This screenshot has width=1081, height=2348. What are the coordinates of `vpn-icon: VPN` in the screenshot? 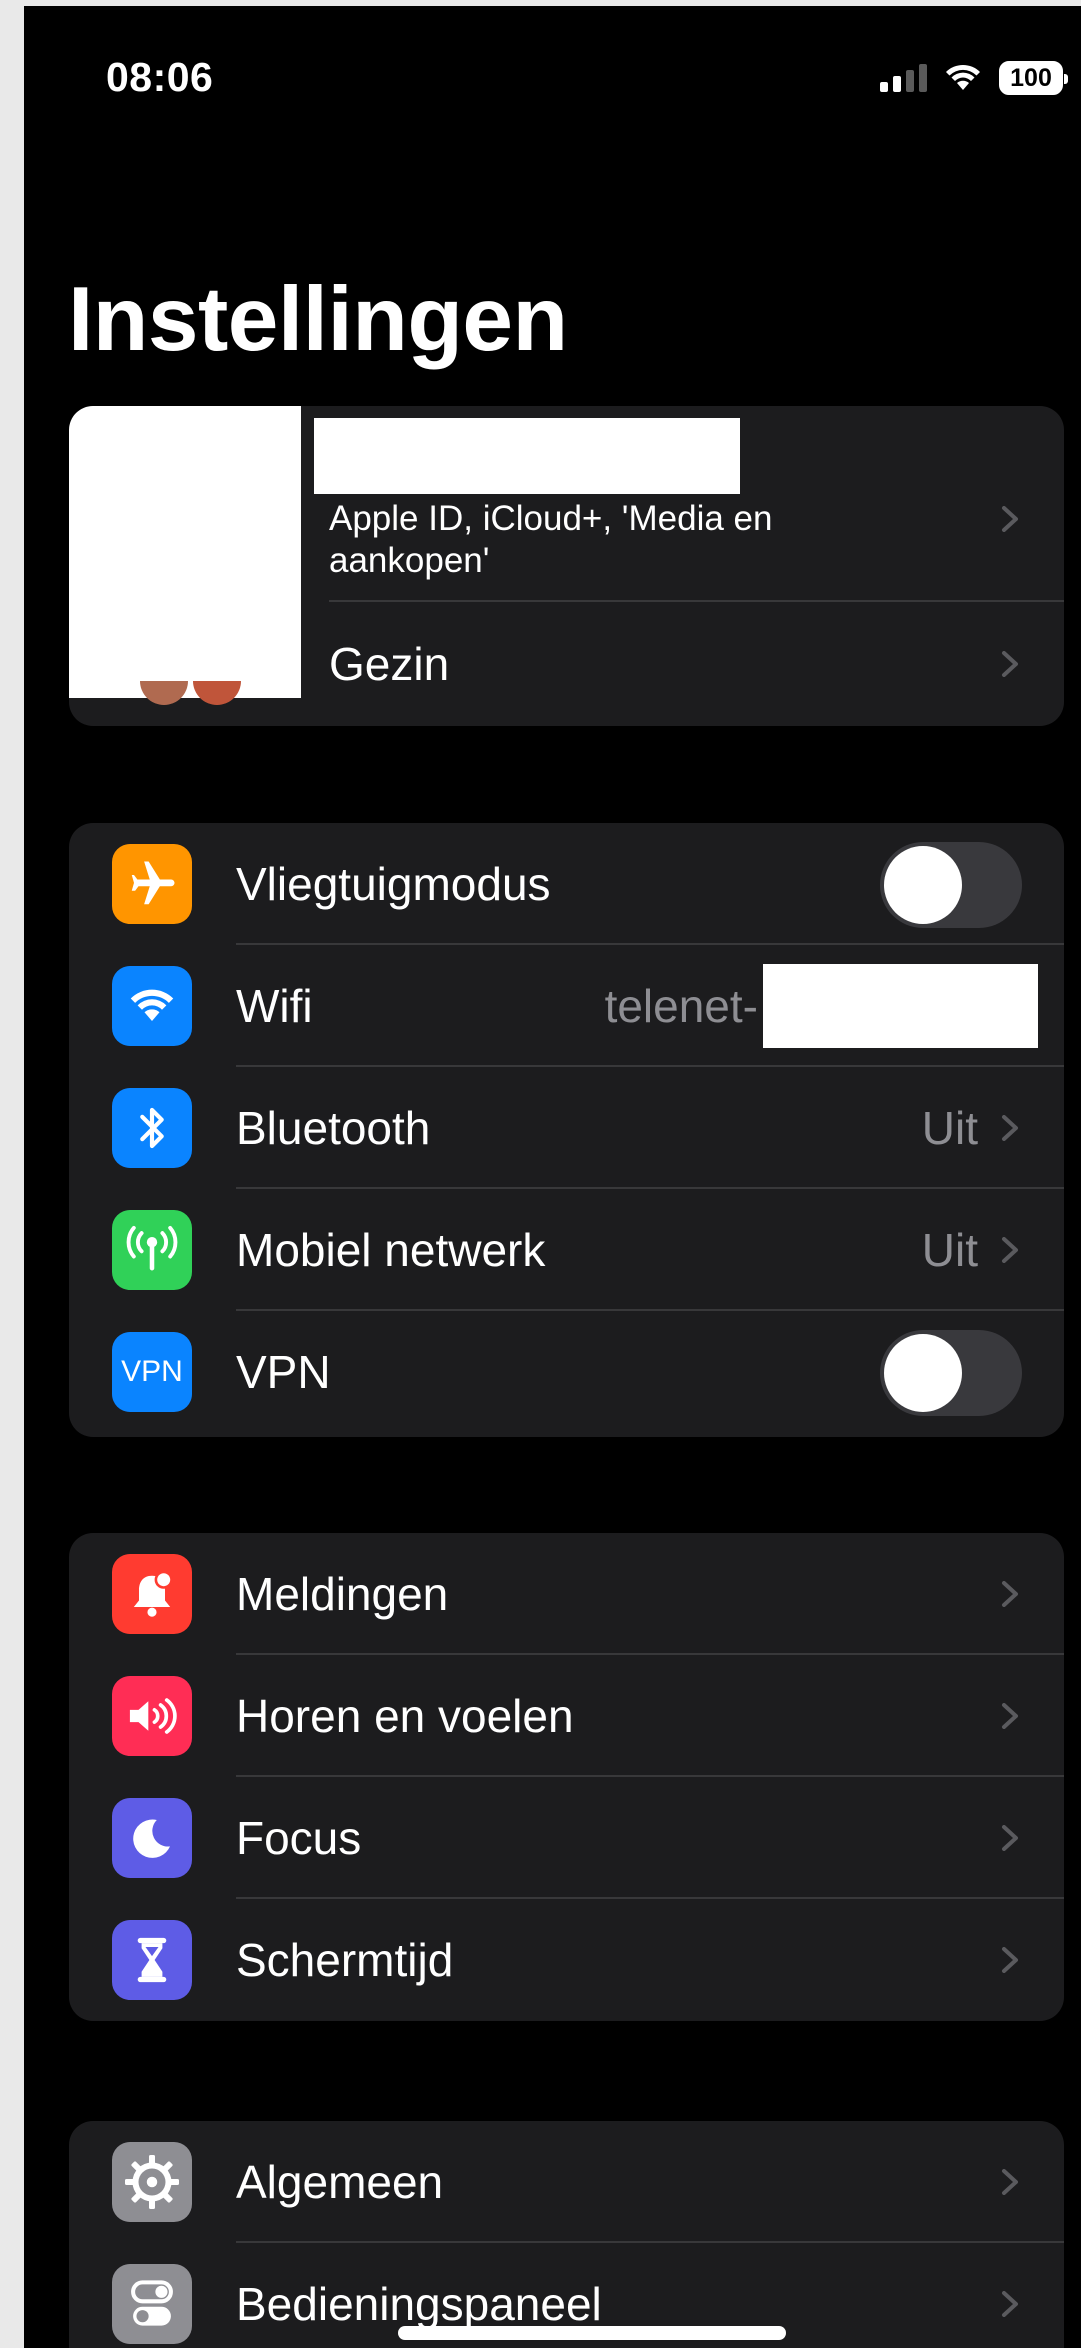 It's located at (152, 1372).